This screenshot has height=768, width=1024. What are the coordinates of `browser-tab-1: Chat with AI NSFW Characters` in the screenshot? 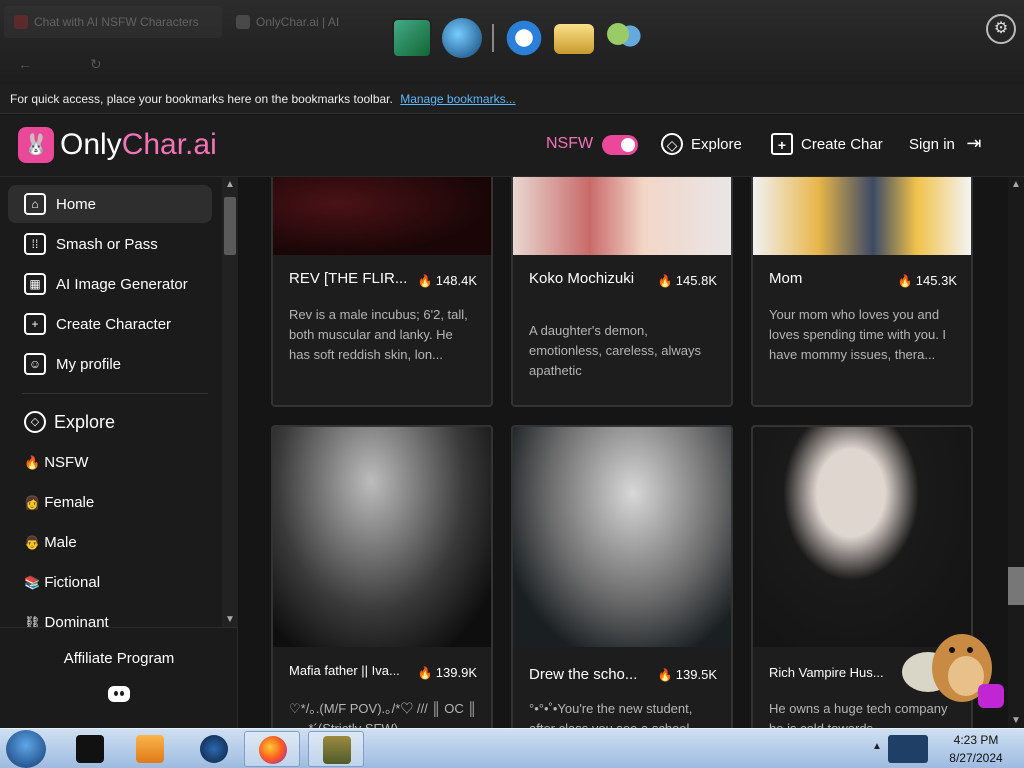 It's located at (113, 22).